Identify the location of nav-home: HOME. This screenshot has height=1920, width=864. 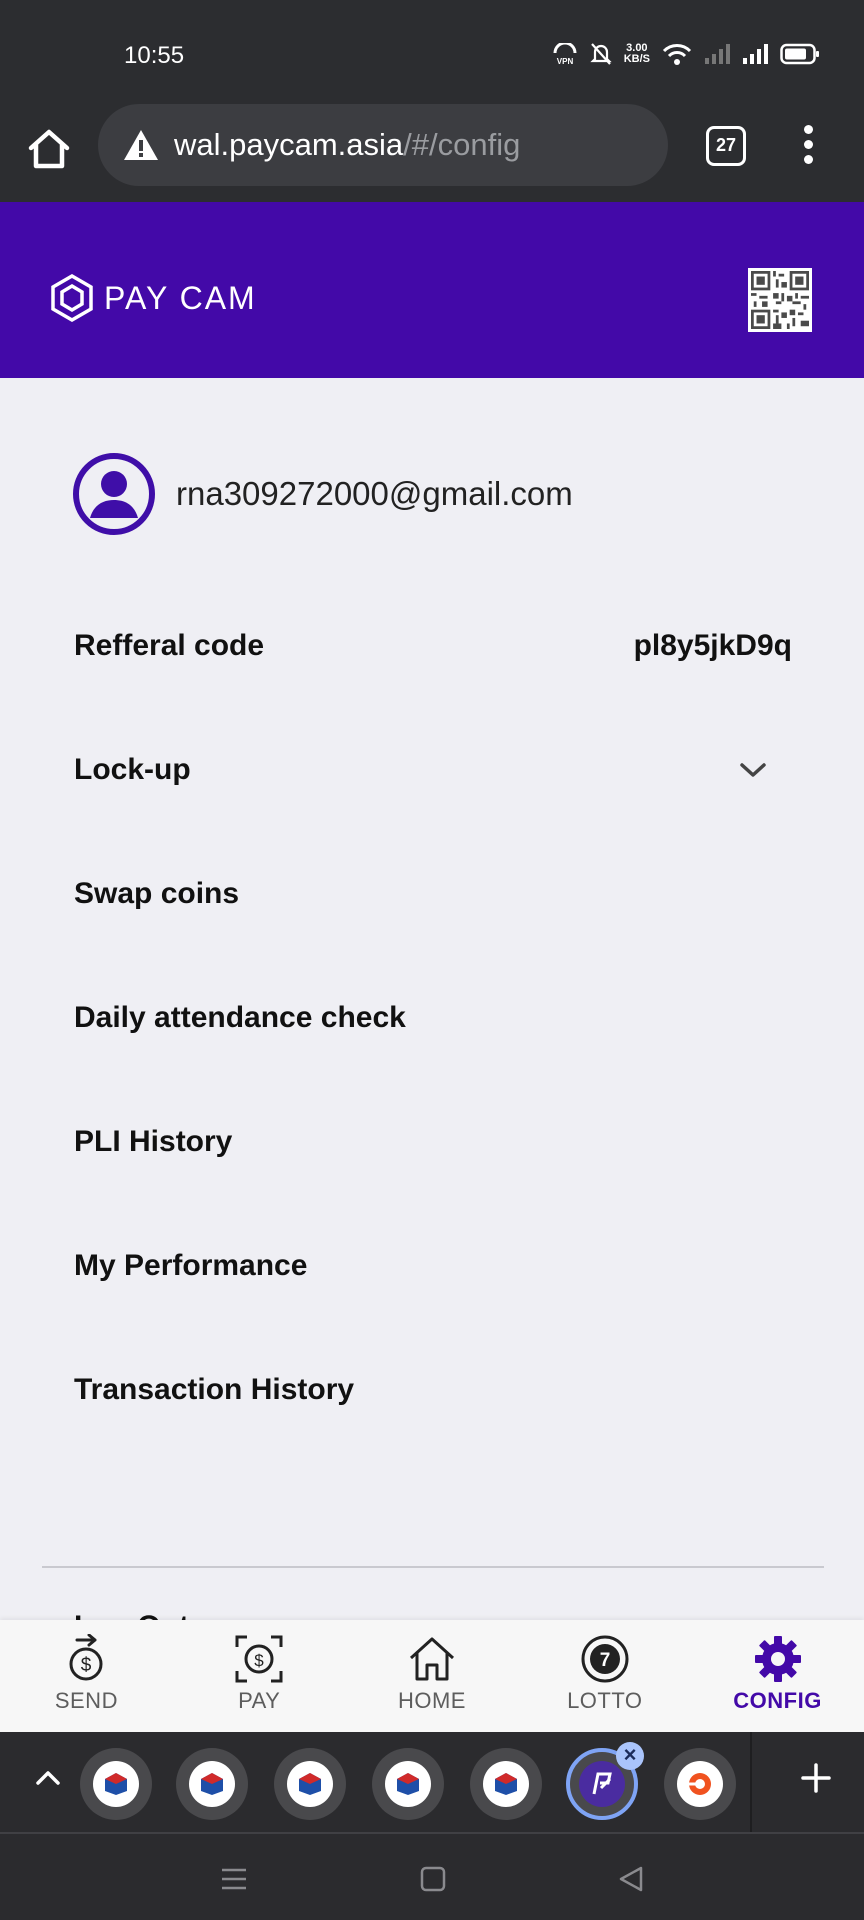
(432, 1676).